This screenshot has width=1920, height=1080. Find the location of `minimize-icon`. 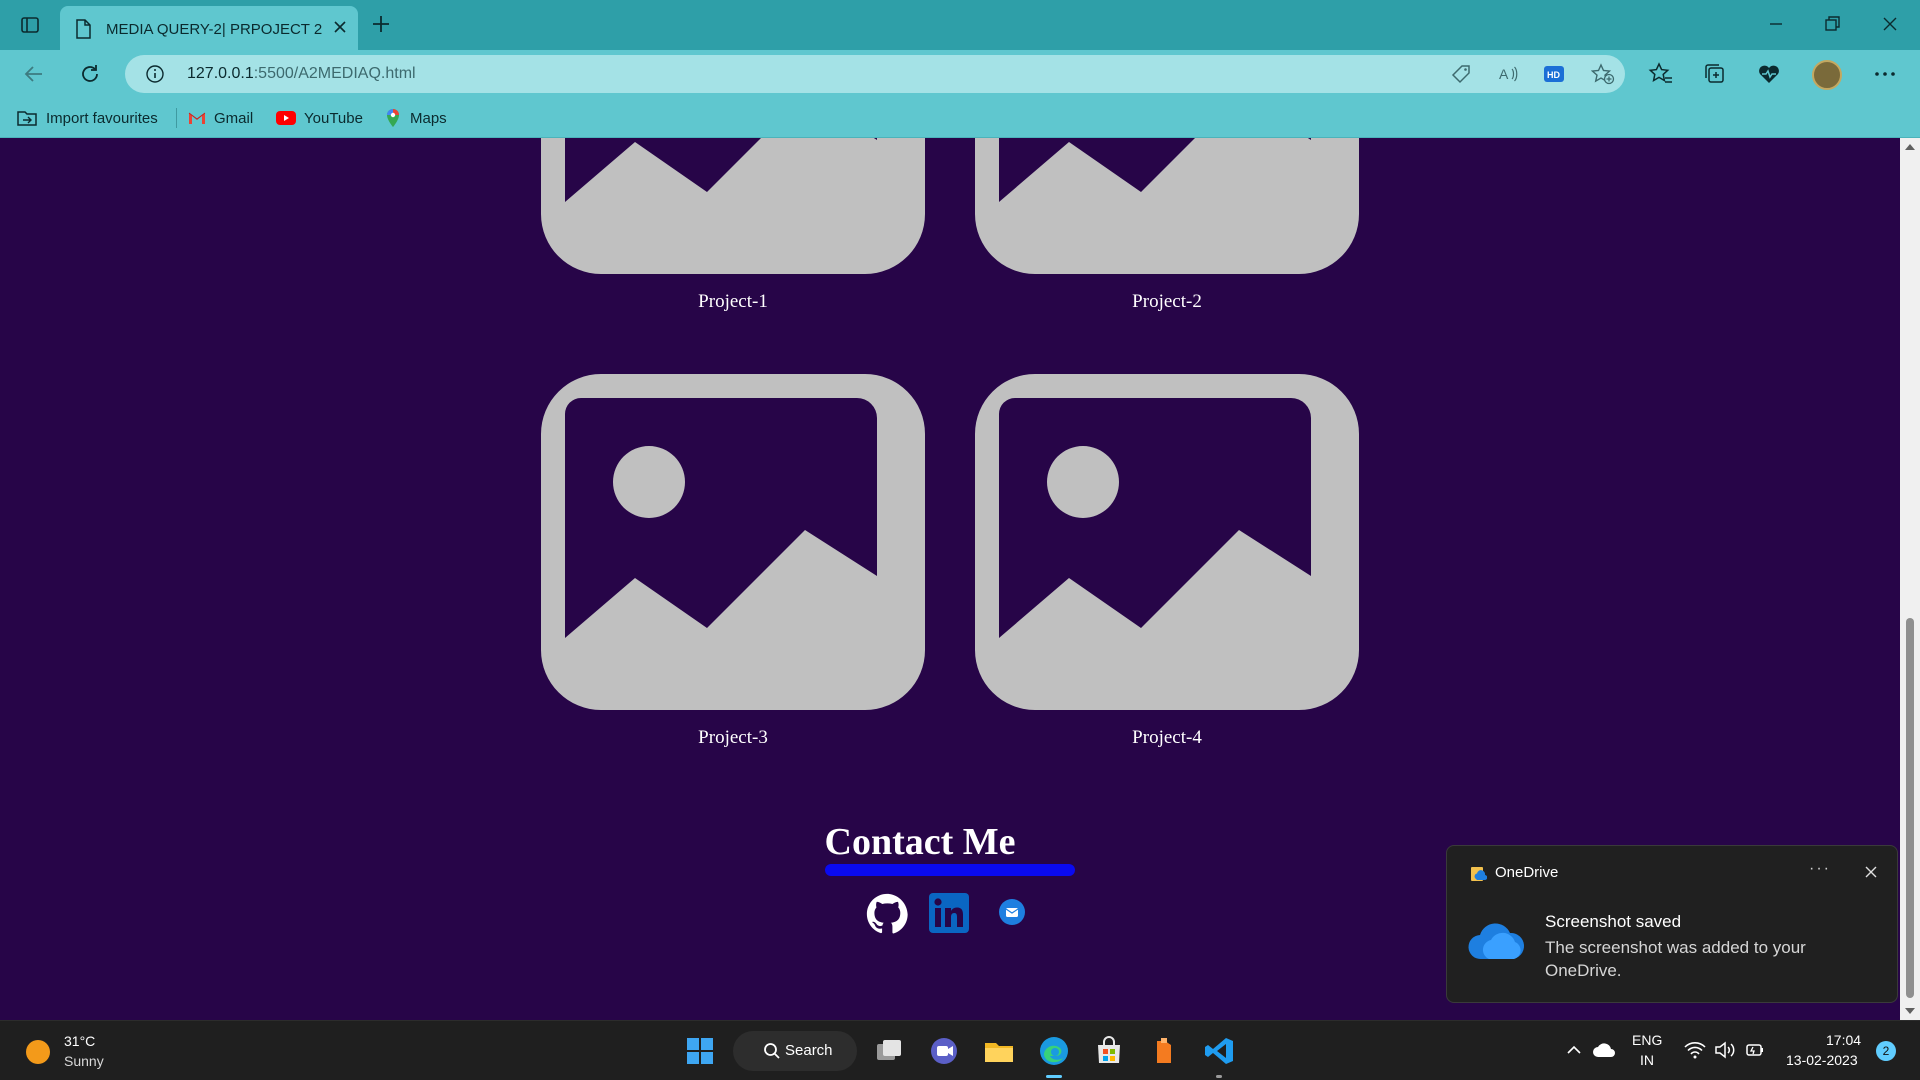

minimize-icon is located at coordinates (1776, 24).